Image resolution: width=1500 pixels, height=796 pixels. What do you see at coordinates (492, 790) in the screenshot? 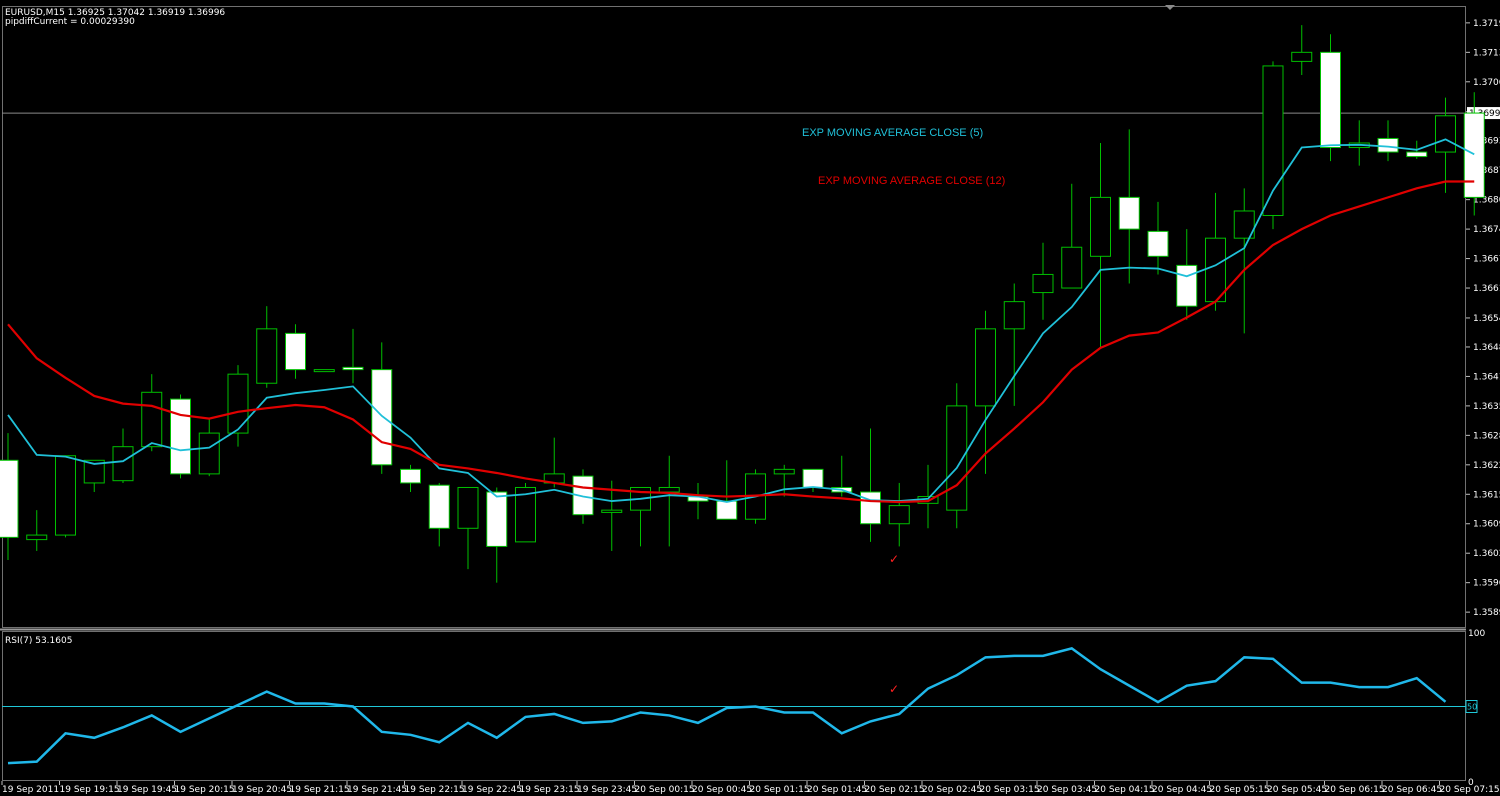
I see `time-tick-label: 19 Sep 22:45` at bounding box center [492, 790].